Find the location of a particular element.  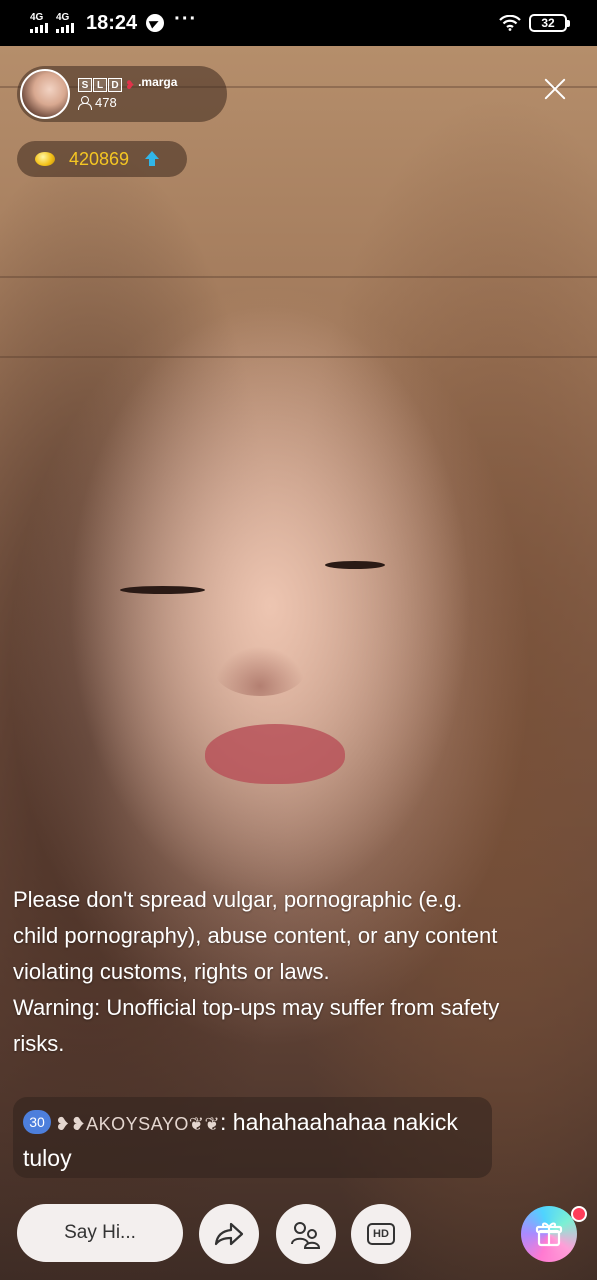

host-avatar is located at coordinates (45, 94).